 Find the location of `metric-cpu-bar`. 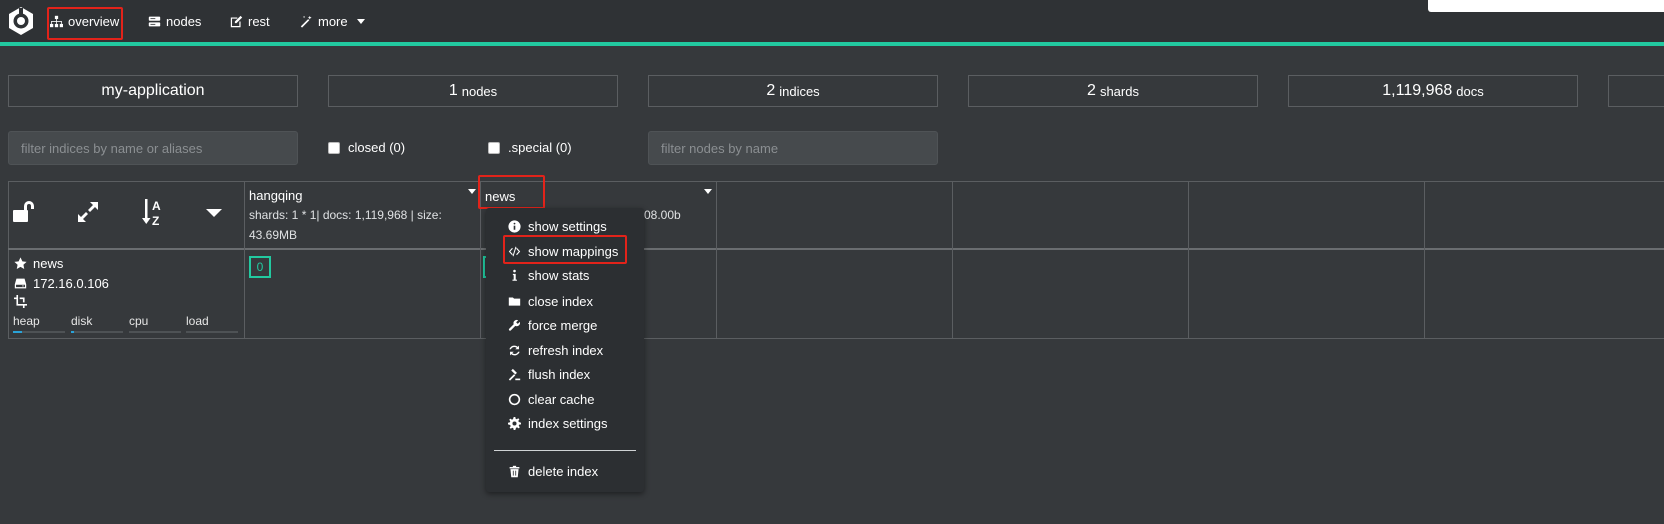

metric-cpu-bar is located at coordinates (155, 332).